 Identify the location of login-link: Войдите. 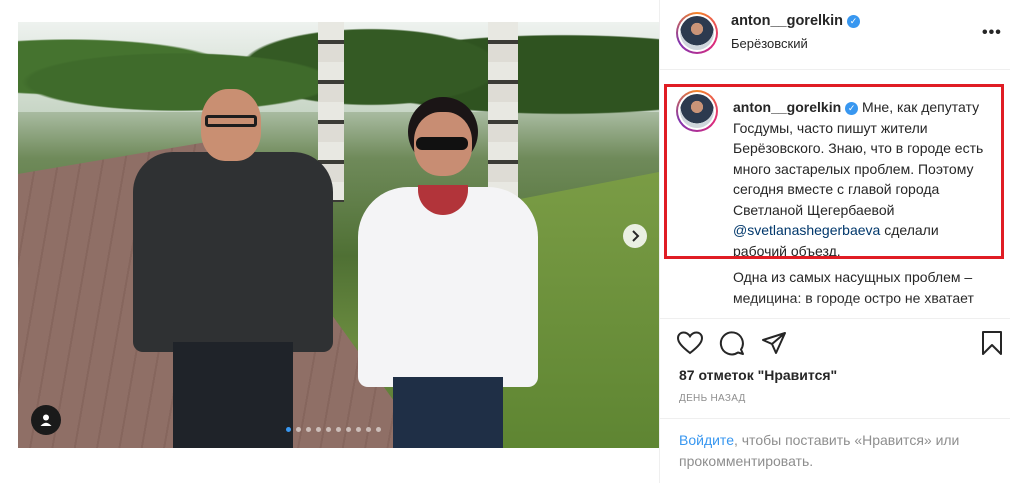
(706, 440).